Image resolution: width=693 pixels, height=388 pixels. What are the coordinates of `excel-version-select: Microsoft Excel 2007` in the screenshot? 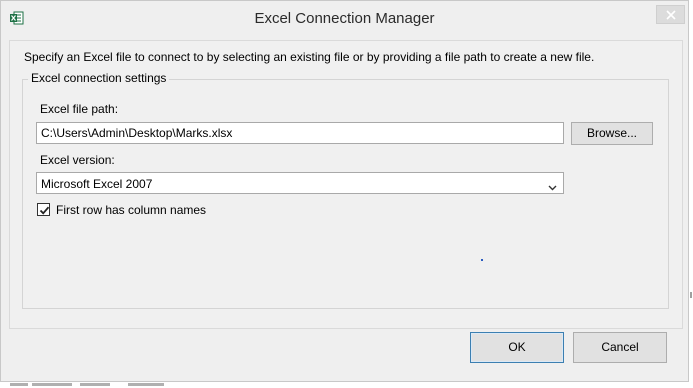 It's located at (300, 183).